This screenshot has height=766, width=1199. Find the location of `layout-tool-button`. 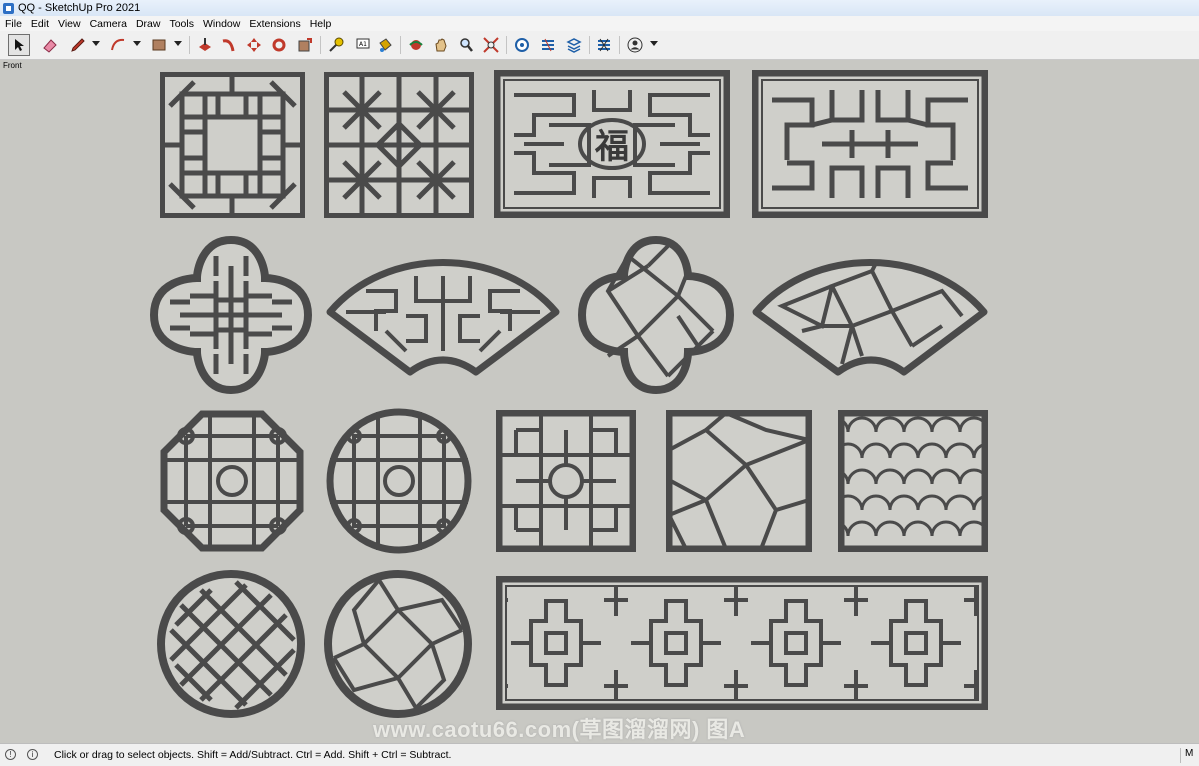

layout-tool-button is located at coordinates (574, 45).